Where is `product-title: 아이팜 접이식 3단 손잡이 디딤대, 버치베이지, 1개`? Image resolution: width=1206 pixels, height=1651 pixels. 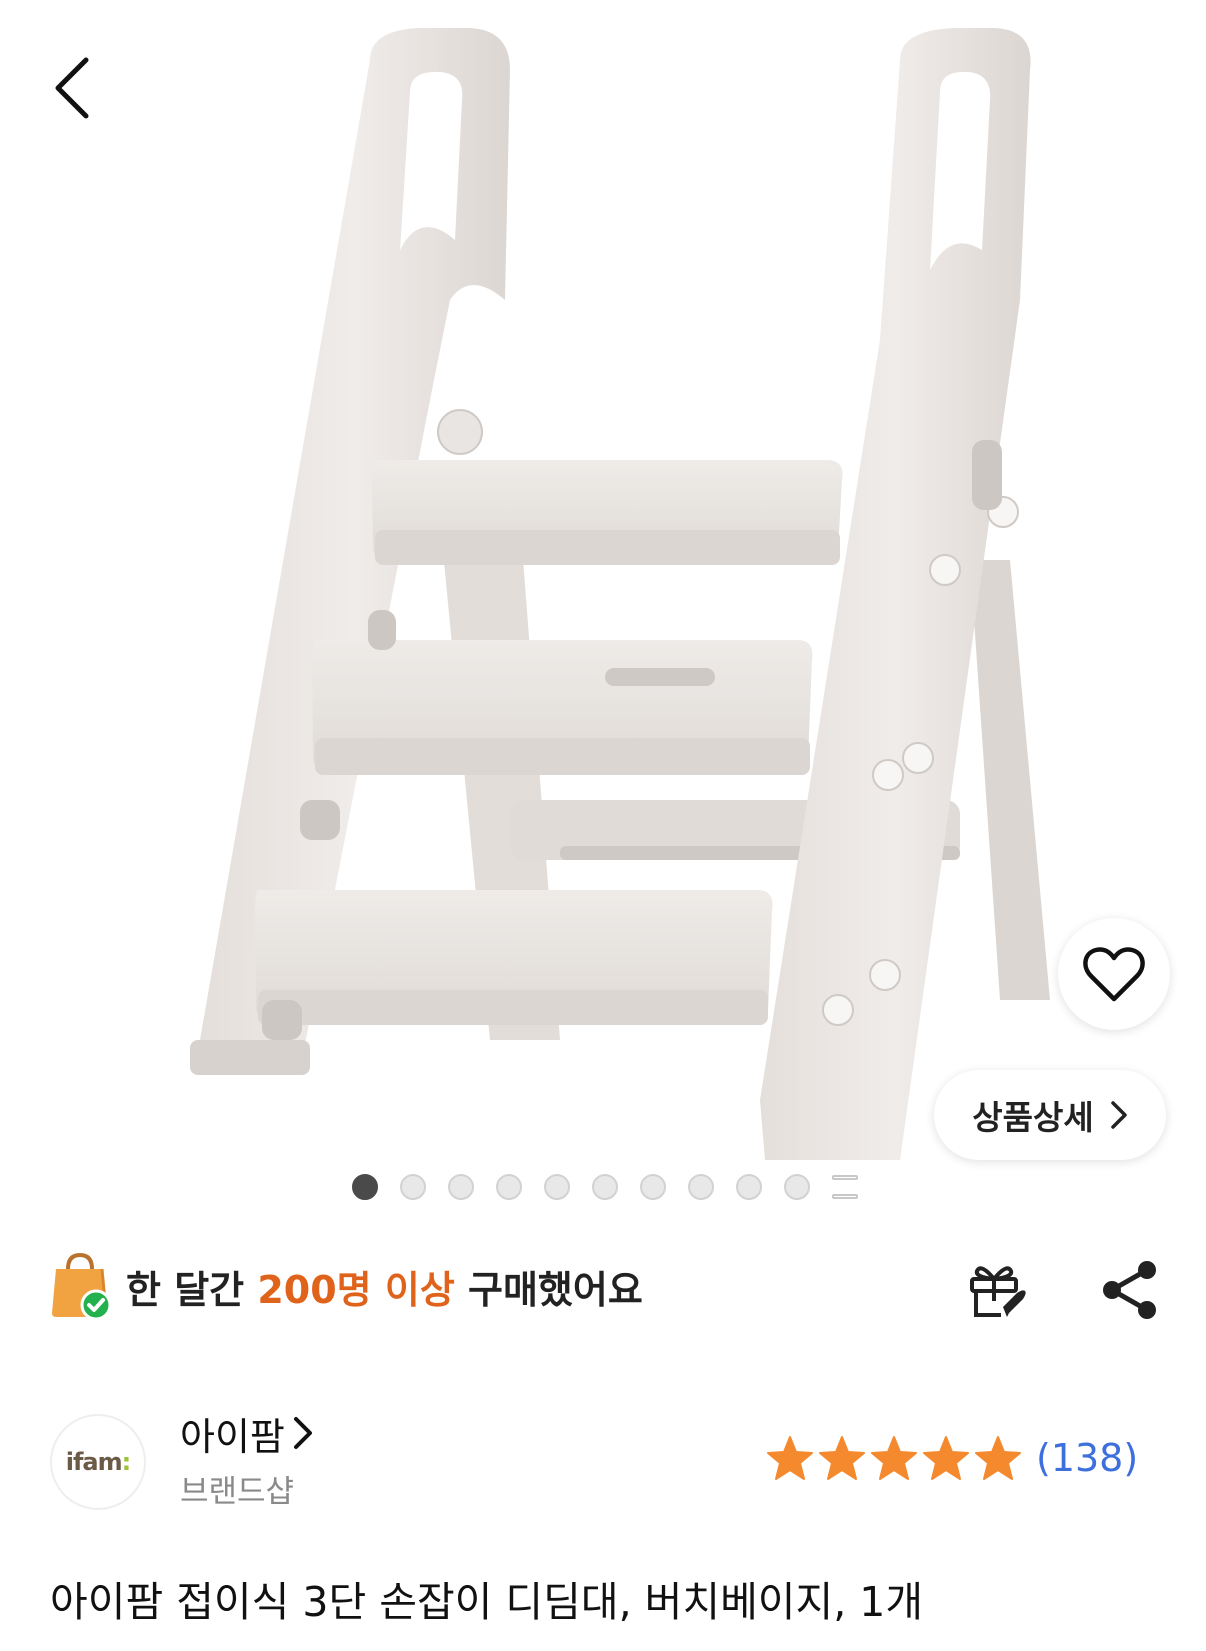
product-title: 아이팜 접이식 3단 손잡이 디딤대, 버치베이지, 1개 is located at coordinates (487, 1602).